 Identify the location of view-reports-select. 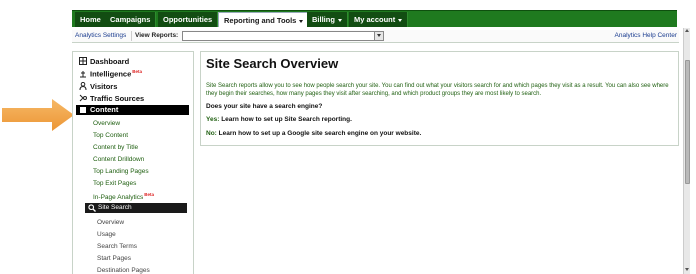
(283, 36).